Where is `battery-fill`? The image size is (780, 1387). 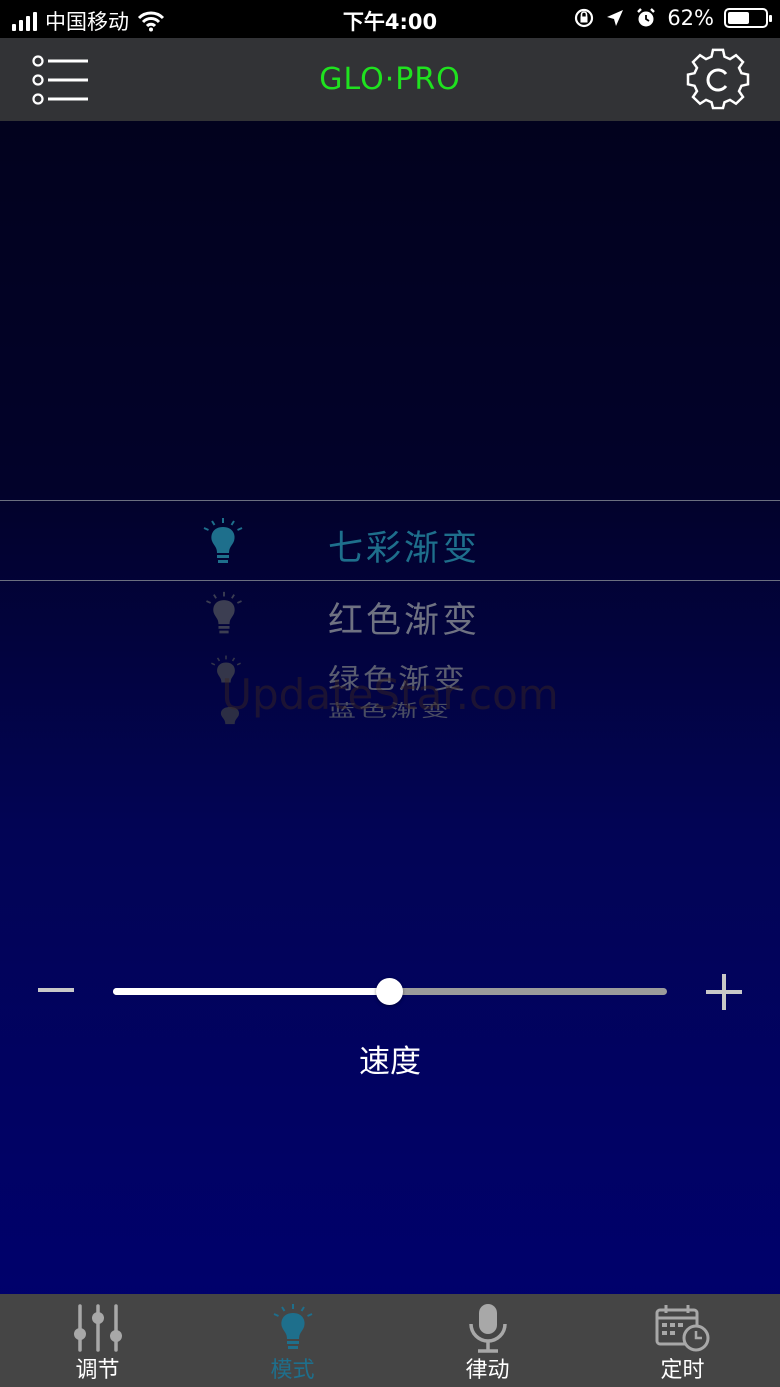 battery-fill is located at coordinates (739, 18).